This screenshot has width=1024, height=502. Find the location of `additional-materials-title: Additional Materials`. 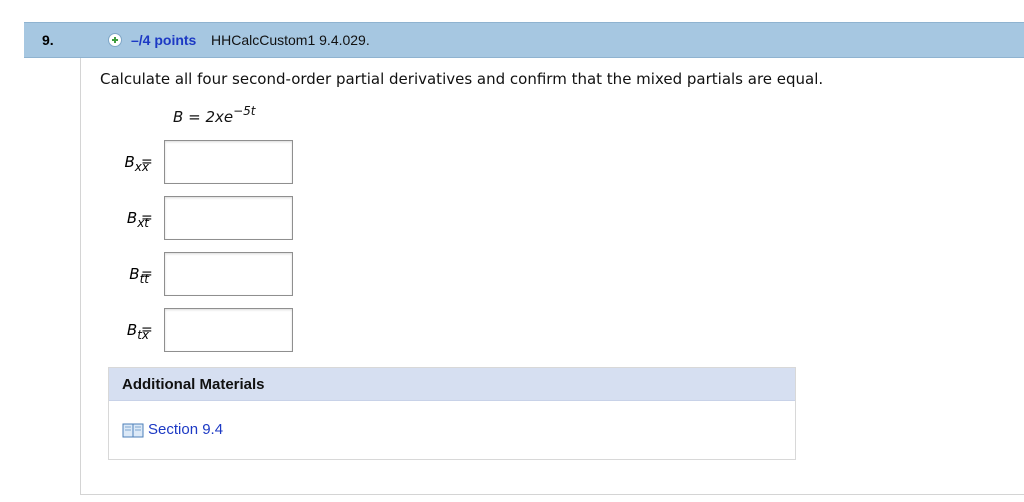

additional-materials-title: Additional Materials is located at coordinates (452, 384).